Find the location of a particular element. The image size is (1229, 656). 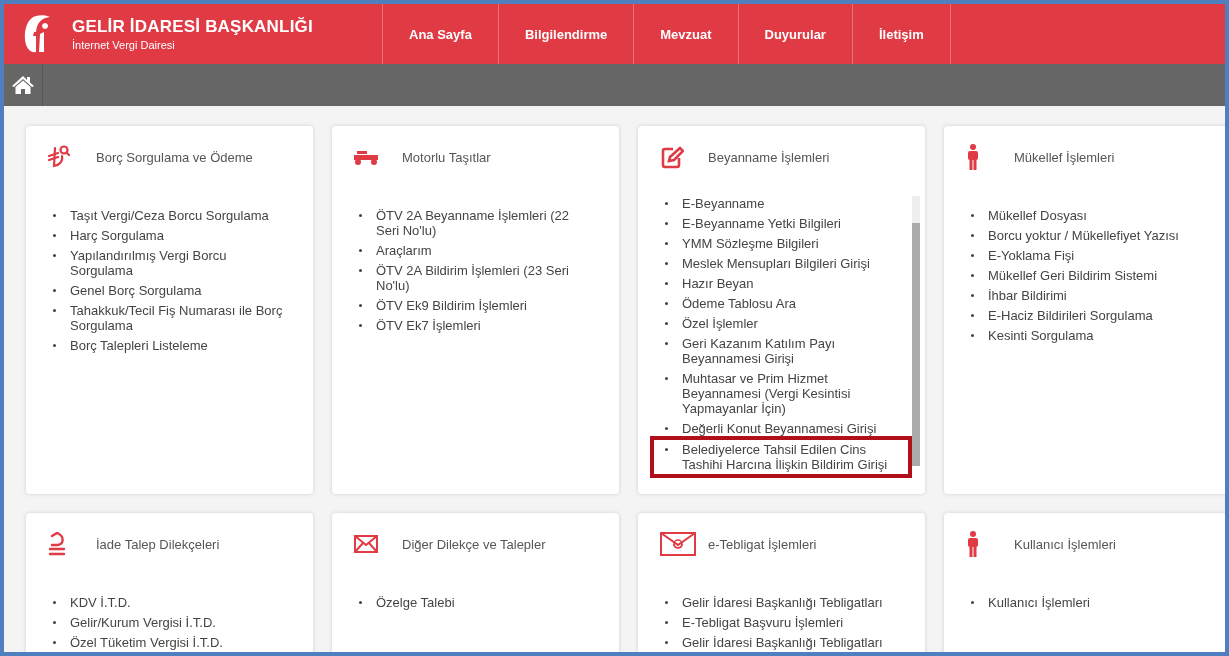

menu-link: Mükellef Geri Bildirim Sistemi is located at coordinates (1073, 275).